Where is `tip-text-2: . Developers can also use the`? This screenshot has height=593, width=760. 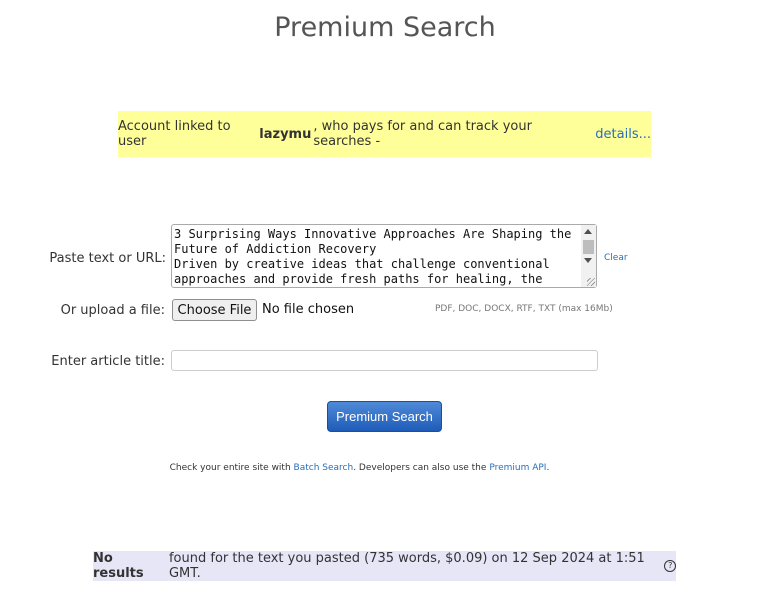 tip-text-2: . Developers can also use the is located at coordinates (420, 468).